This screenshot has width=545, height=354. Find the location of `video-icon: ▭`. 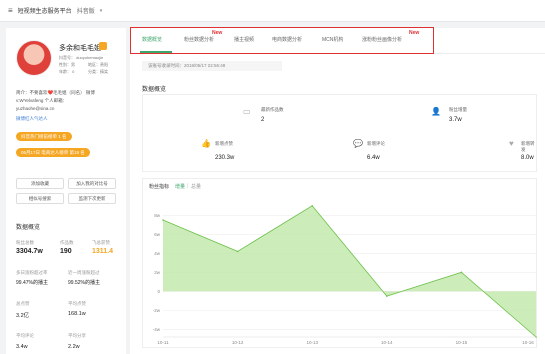

video-icon: ▭ is located at coordinates (247, 111).